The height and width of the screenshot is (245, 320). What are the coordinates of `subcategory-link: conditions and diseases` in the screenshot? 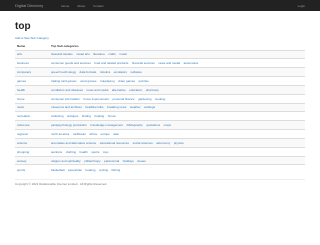 It's located at (67, 90).